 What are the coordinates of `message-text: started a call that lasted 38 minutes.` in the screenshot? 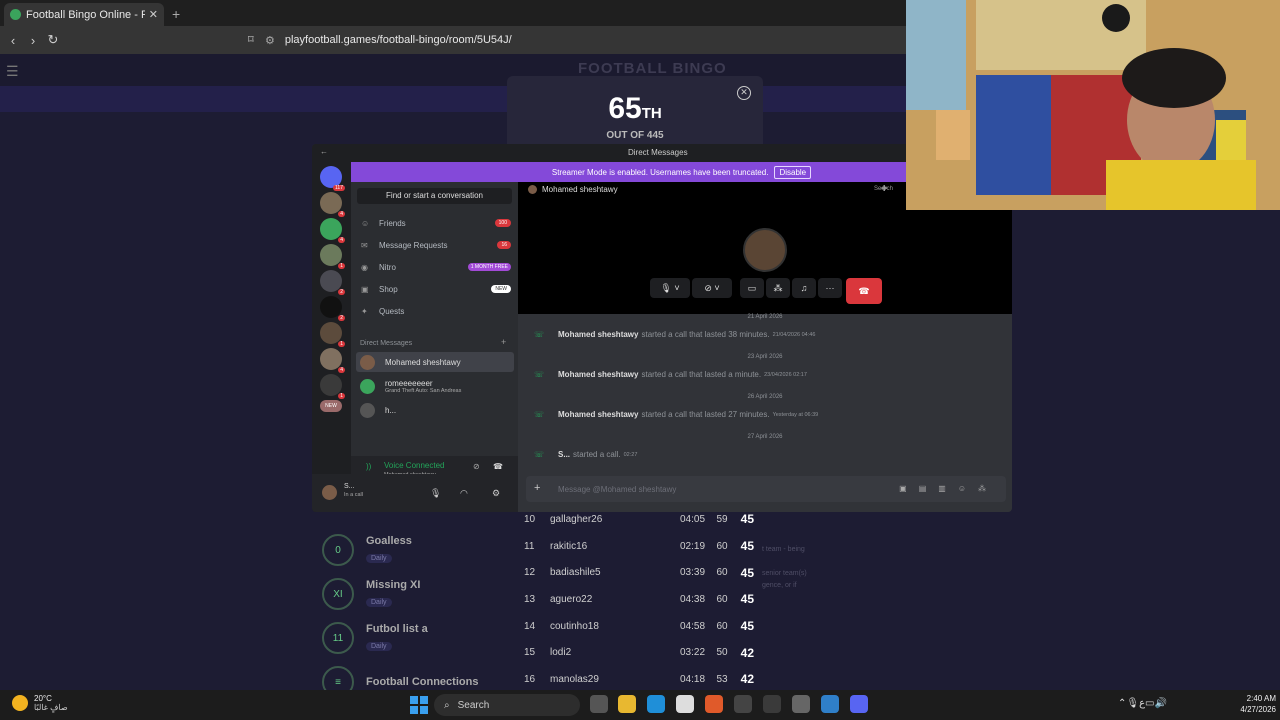 It's located at (705, 334).